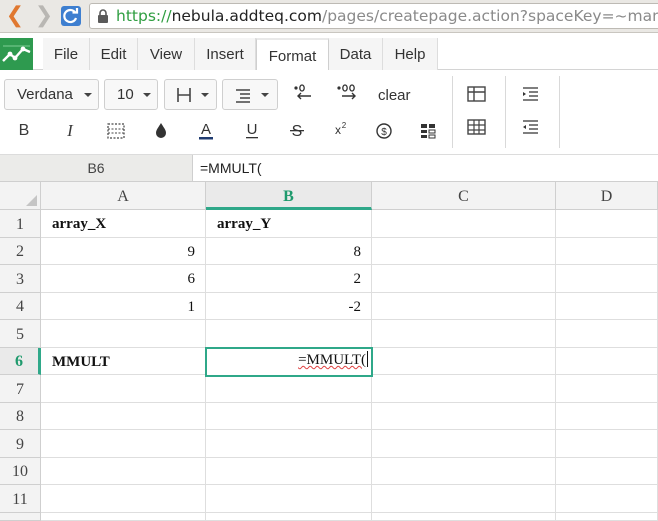  I want to click on insert-table-button, so click(477, 95).